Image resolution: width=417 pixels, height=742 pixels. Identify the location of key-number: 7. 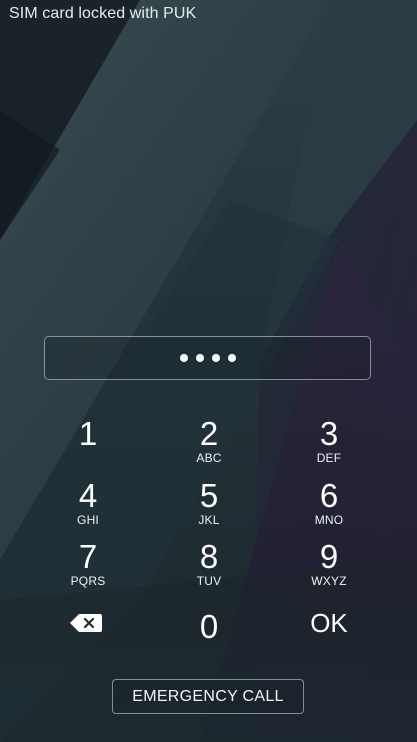
(88, 556).